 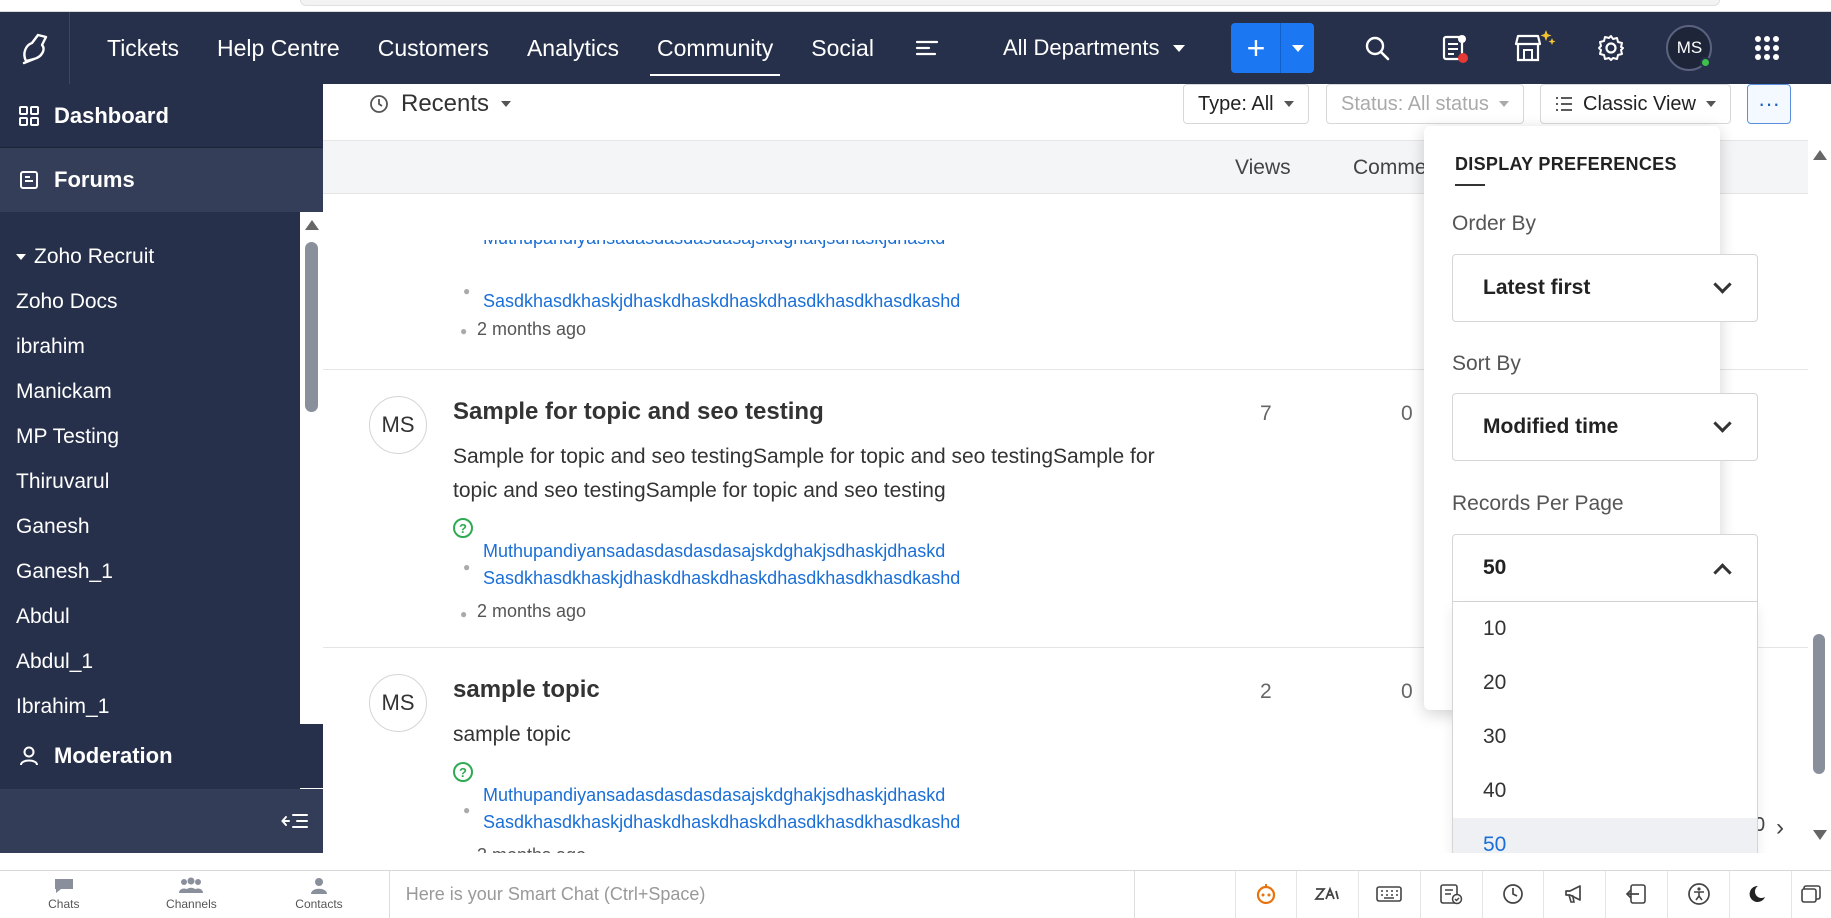 What do you see at coordinates (1767, 48) in the screenshot?
I see `apps-grid-icon` at bounding box center [1767, 48].